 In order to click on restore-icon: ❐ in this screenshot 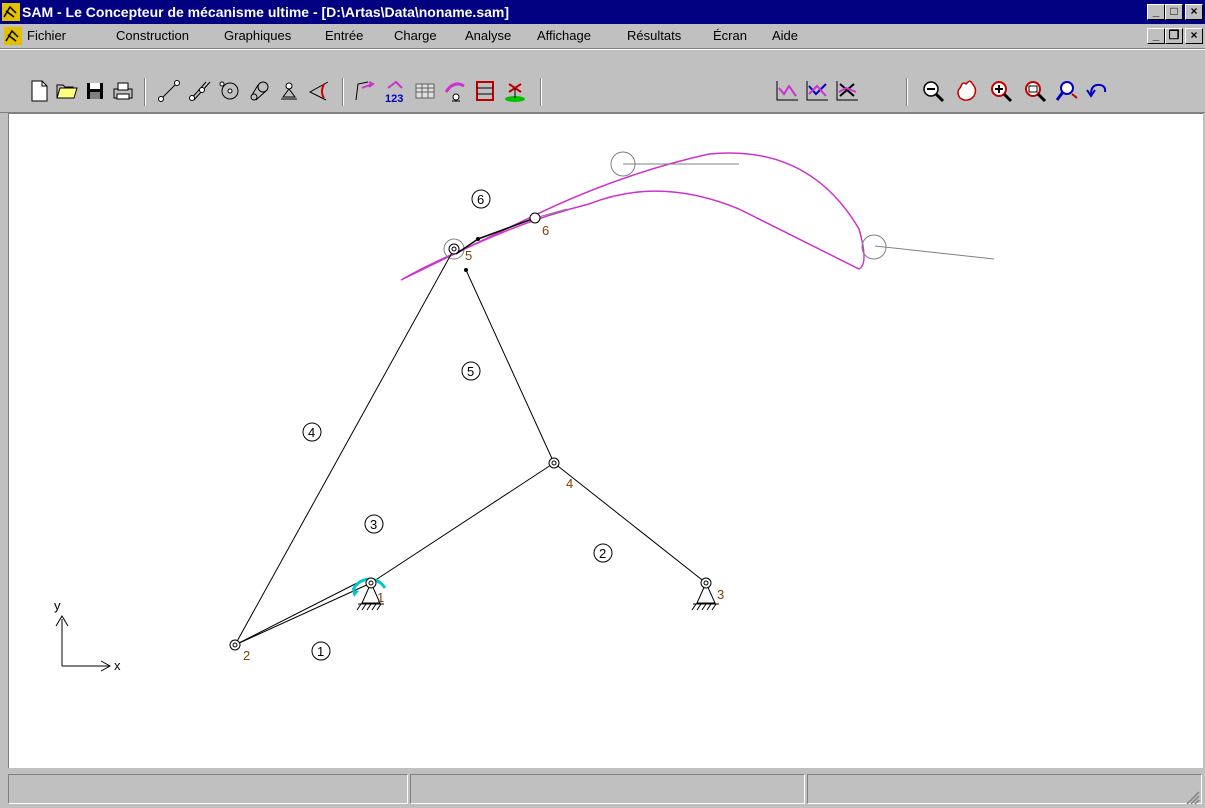, I will do `click(1174, 35)`.